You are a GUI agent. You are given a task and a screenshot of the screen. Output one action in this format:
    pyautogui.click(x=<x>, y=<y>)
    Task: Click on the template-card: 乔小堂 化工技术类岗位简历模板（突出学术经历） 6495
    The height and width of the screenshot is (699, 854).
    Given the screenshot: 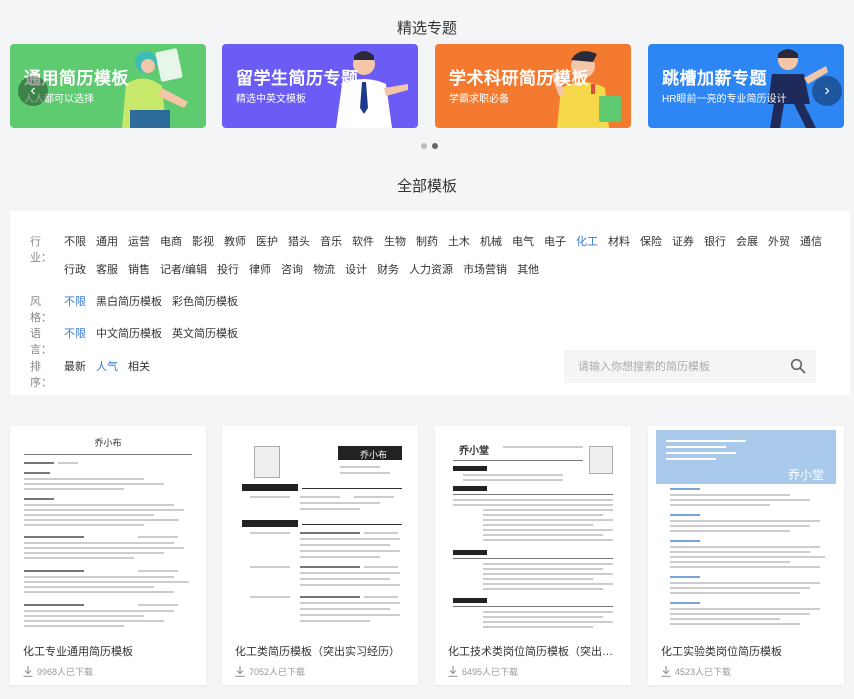 What is the action you would take?
    pyautogui.click(x=533, y=555)
    